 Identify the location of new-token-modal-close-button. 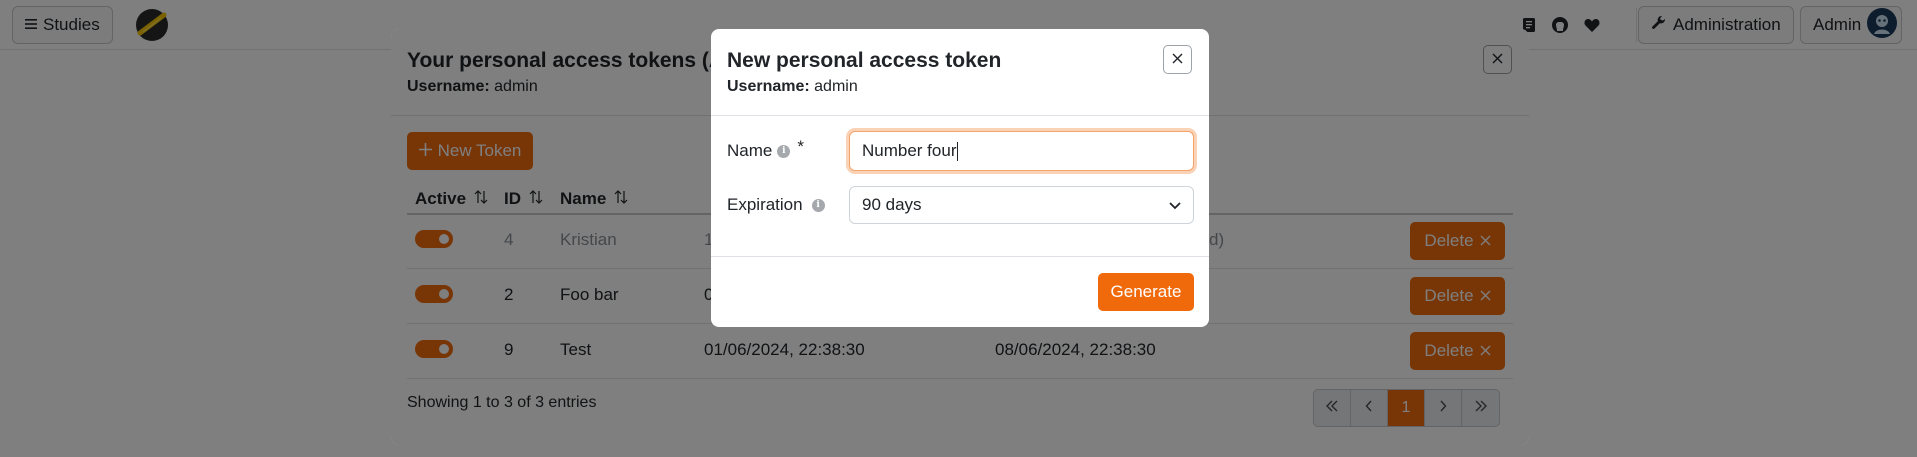
(1177, 59).